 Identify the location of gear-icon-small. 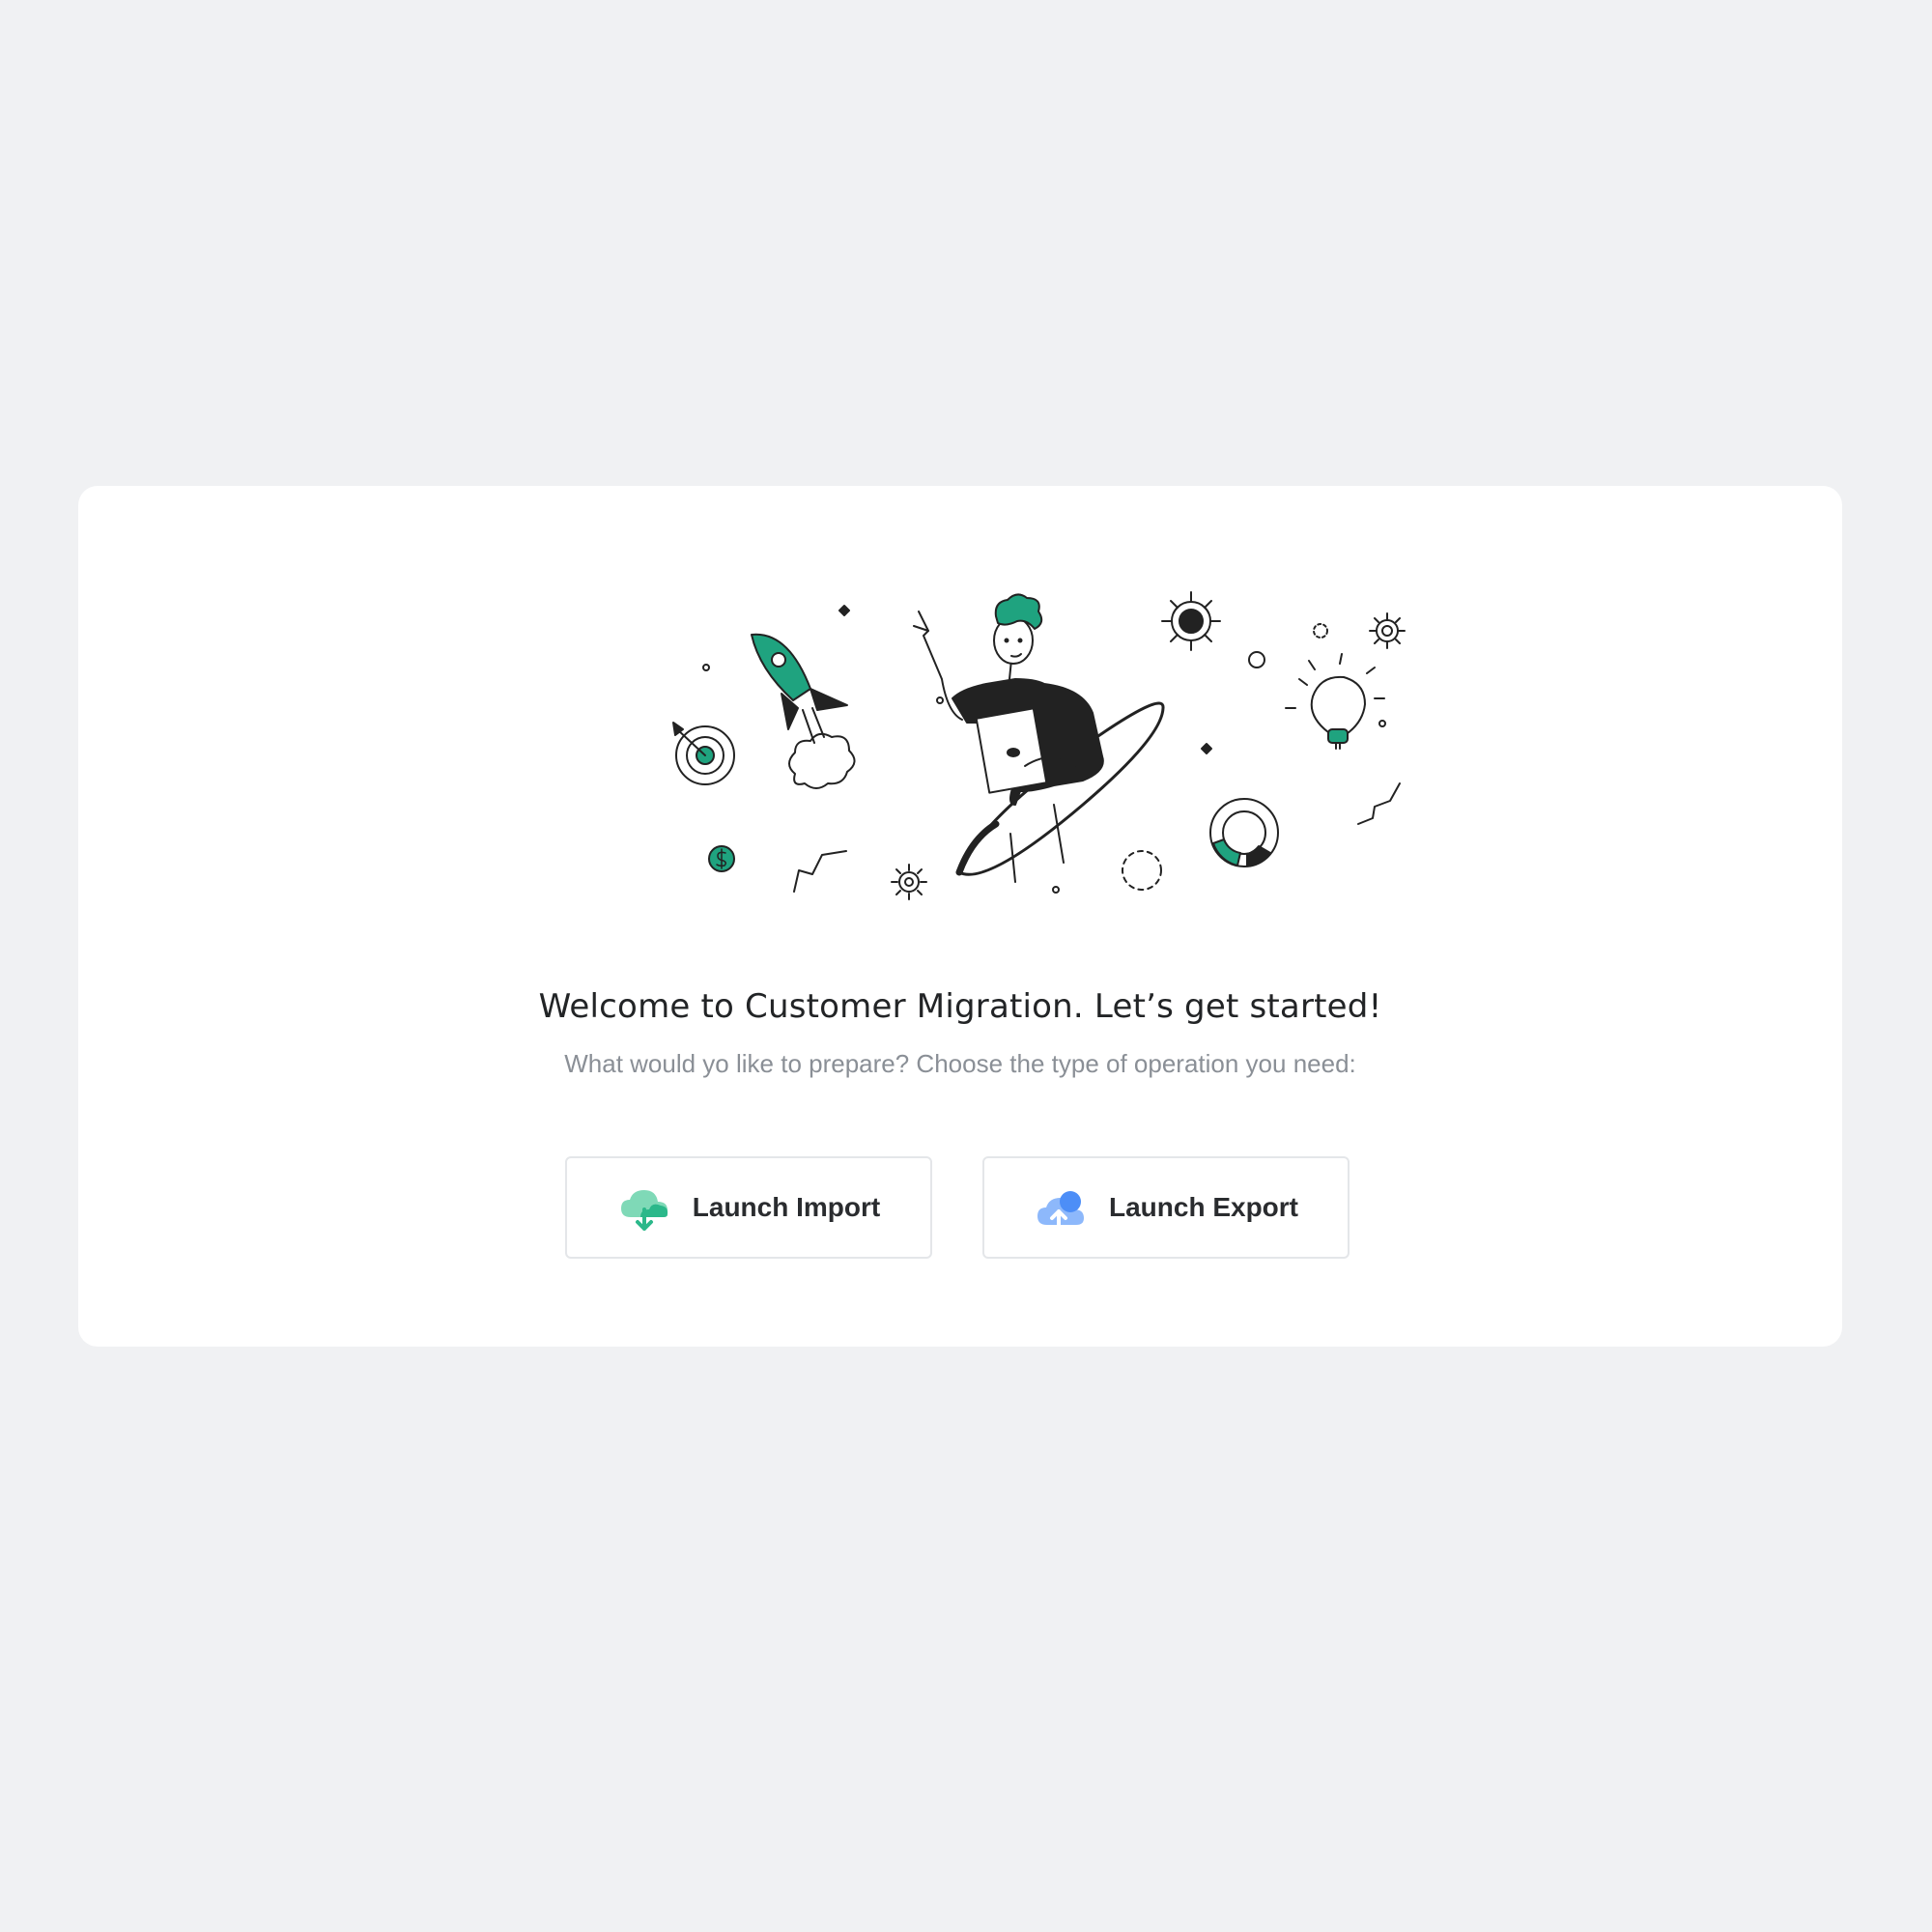
(1387, 630).